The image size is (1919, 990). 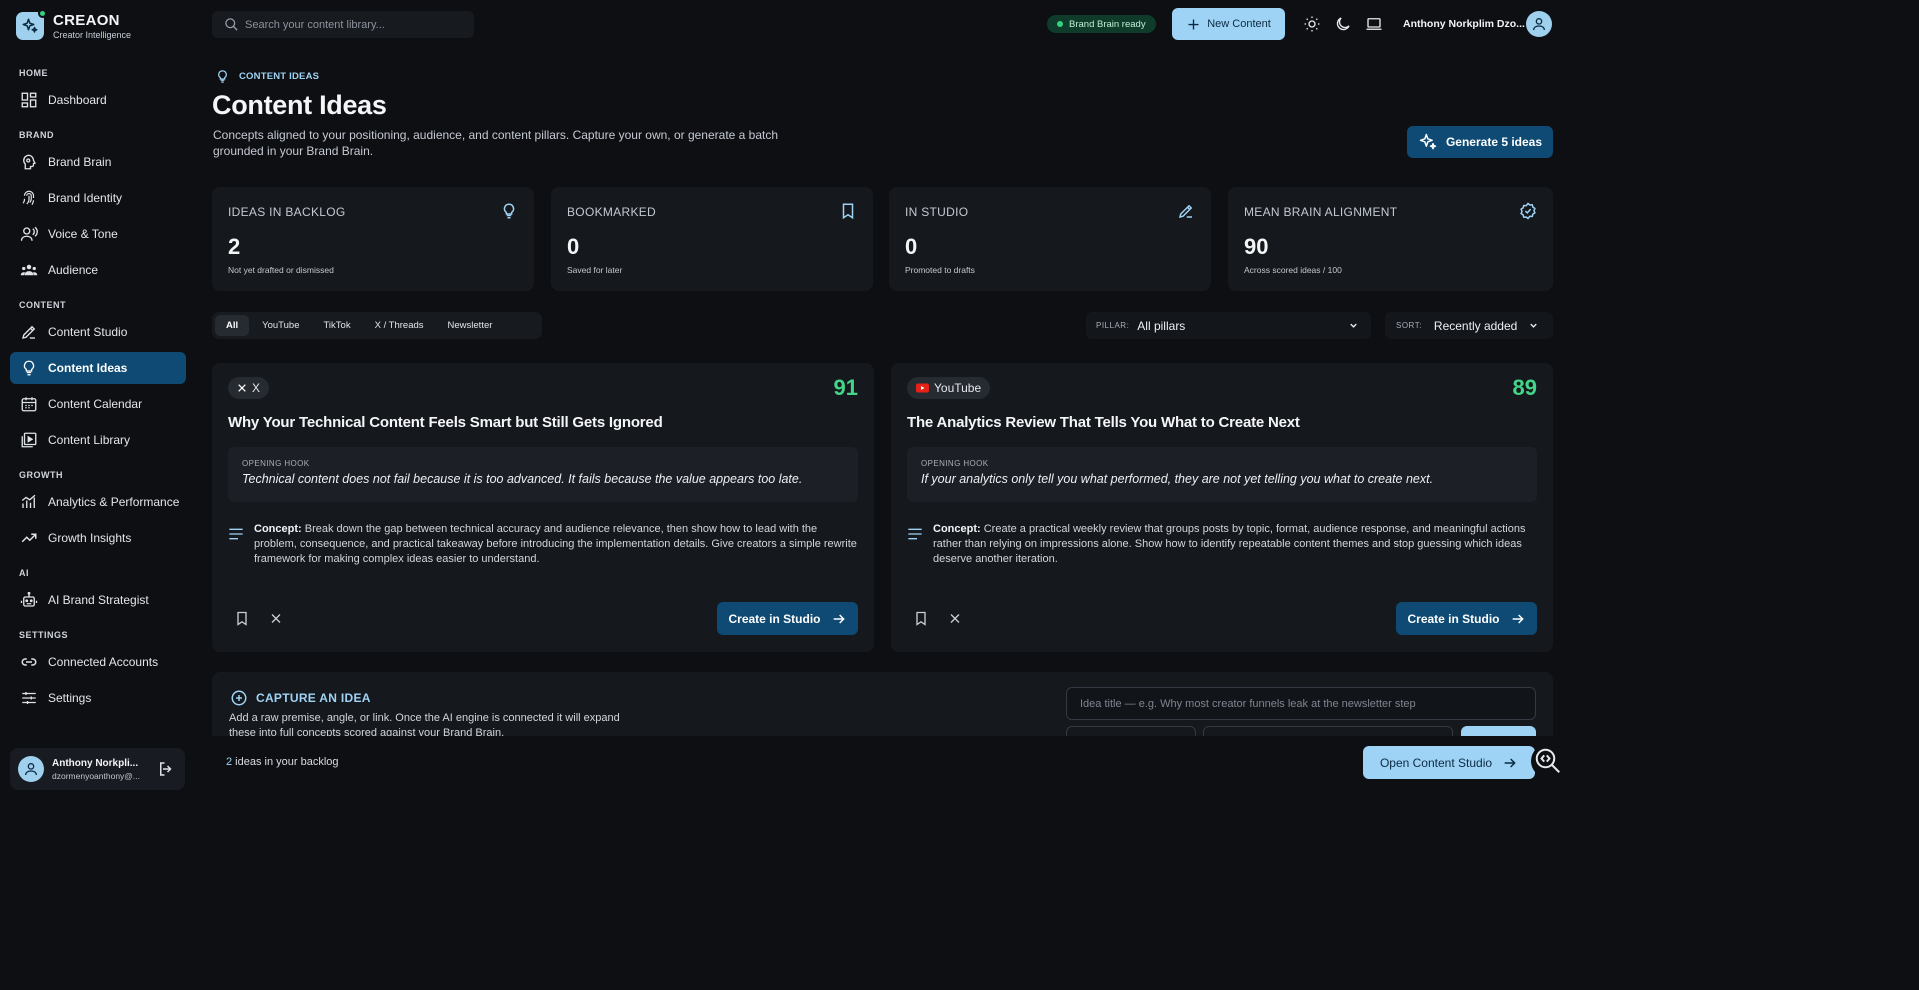 I want to click on system-theme-button, so click(x=1374, y=24).